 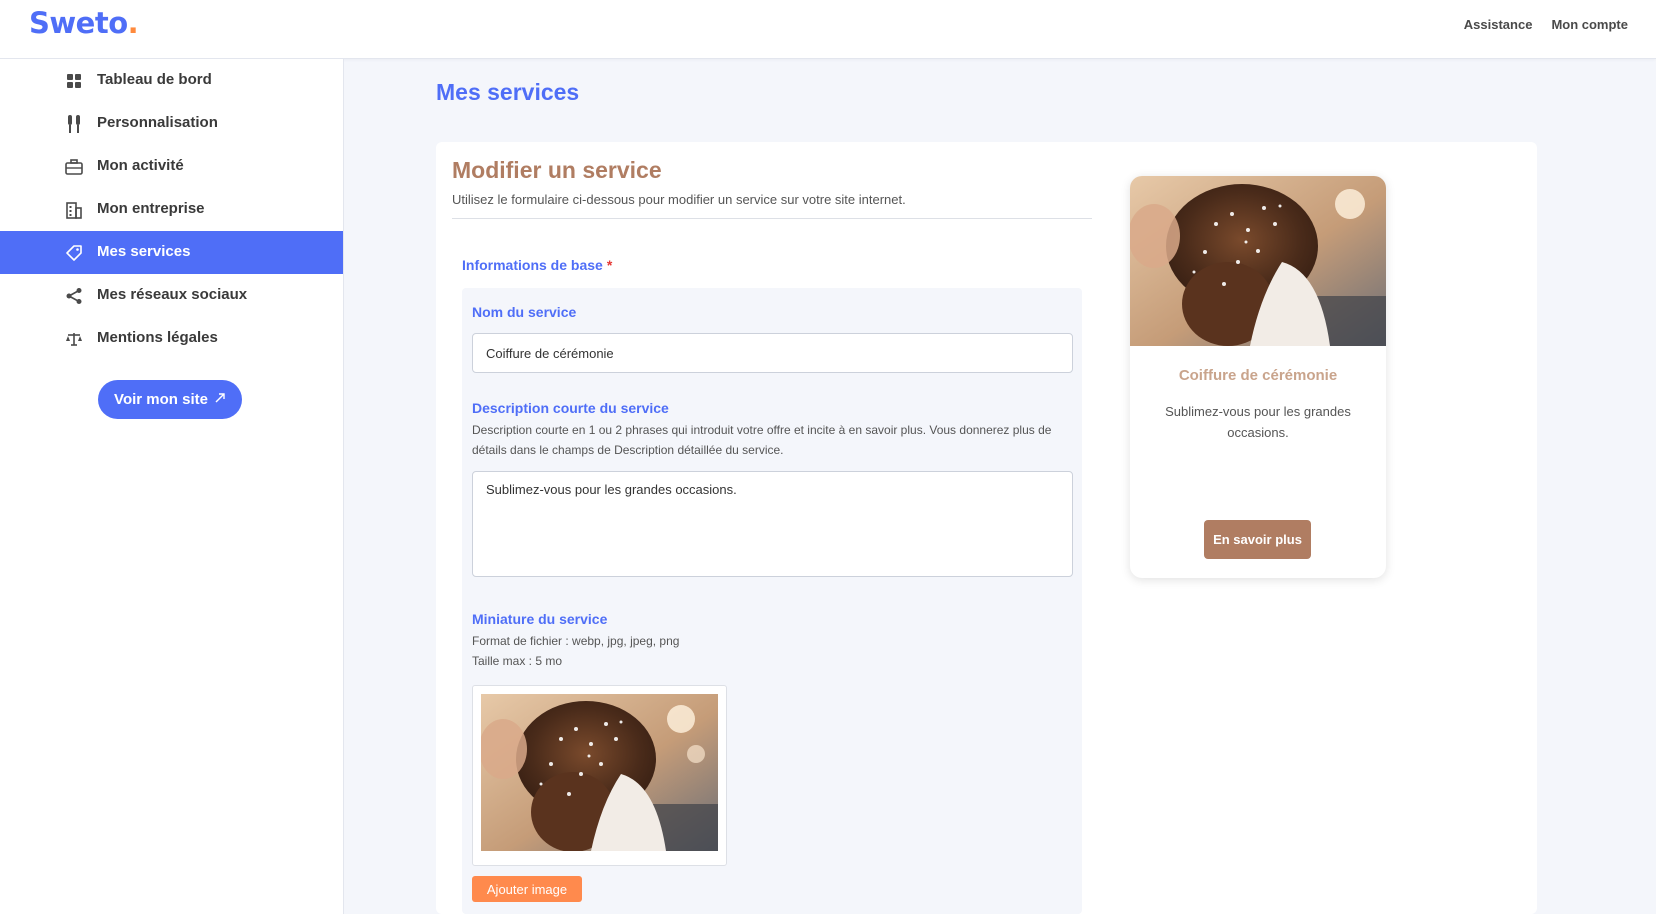 I want to click on sidebar-item-activity: Mon activité, so click(x=171, y=166).